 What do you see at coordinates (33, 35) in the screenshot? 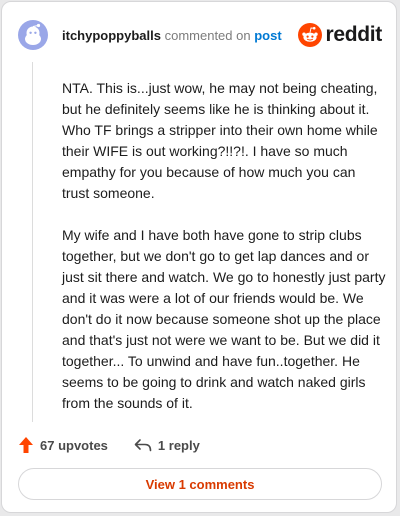
I see `avatar-icon` at bounding box center [33, 35].